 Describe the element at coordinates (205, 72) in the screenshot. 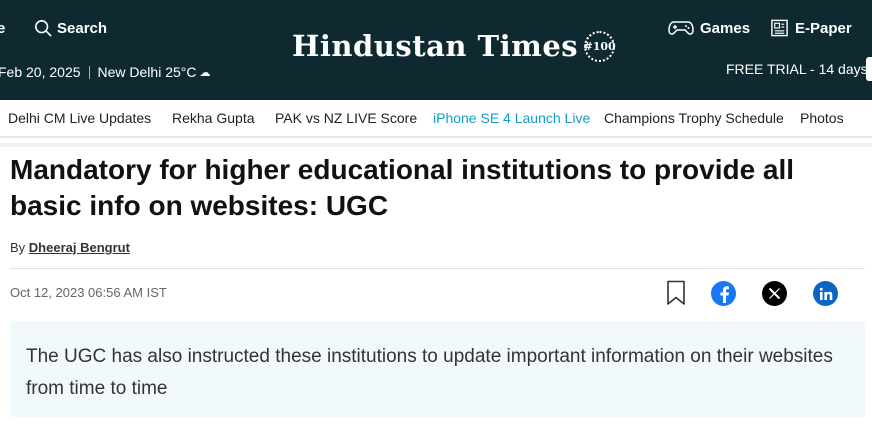

I see `weather-cloud-icon: ☁` at that location.